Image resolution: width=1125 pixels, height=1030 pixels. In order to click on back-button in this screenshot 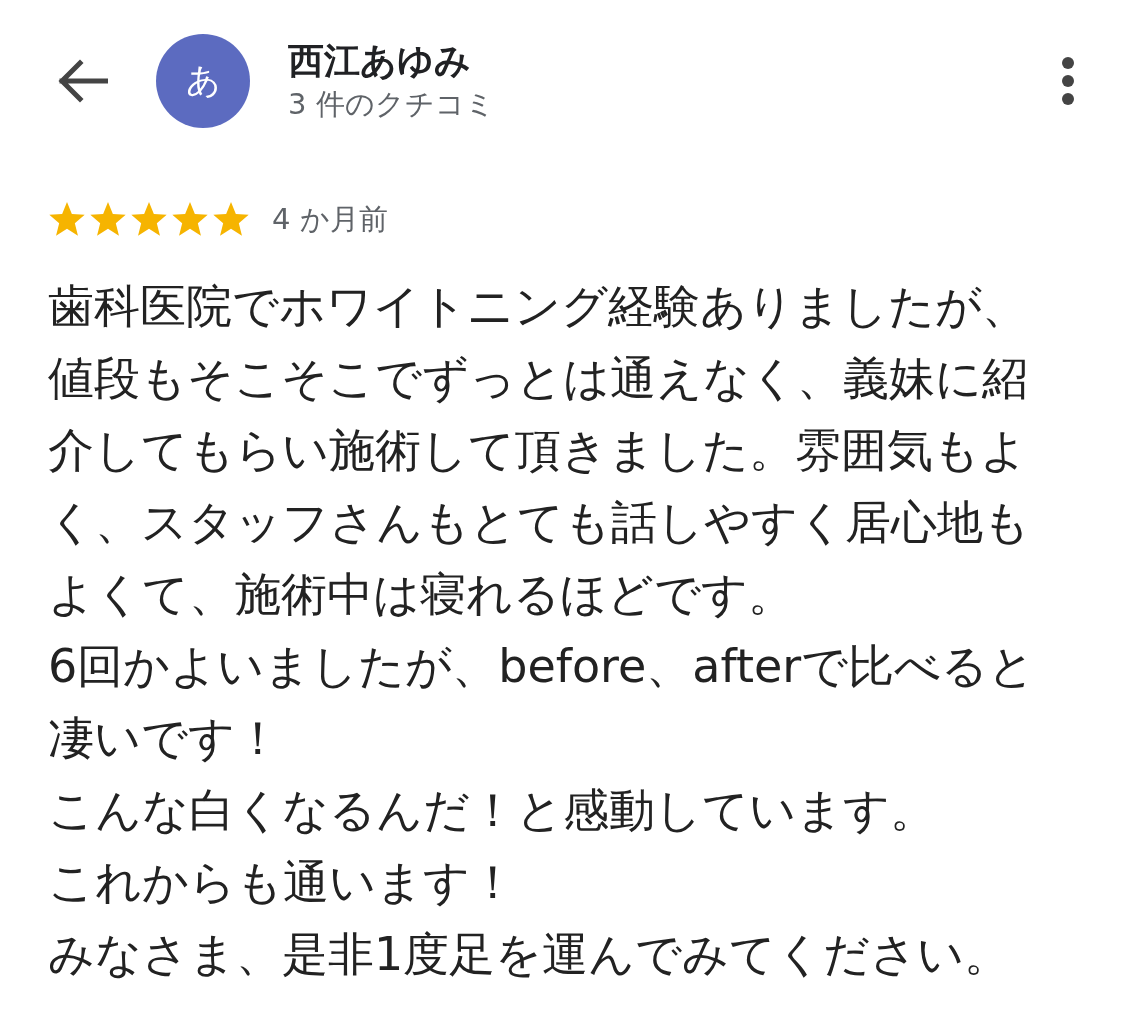, I will do `click(82, 81)`.